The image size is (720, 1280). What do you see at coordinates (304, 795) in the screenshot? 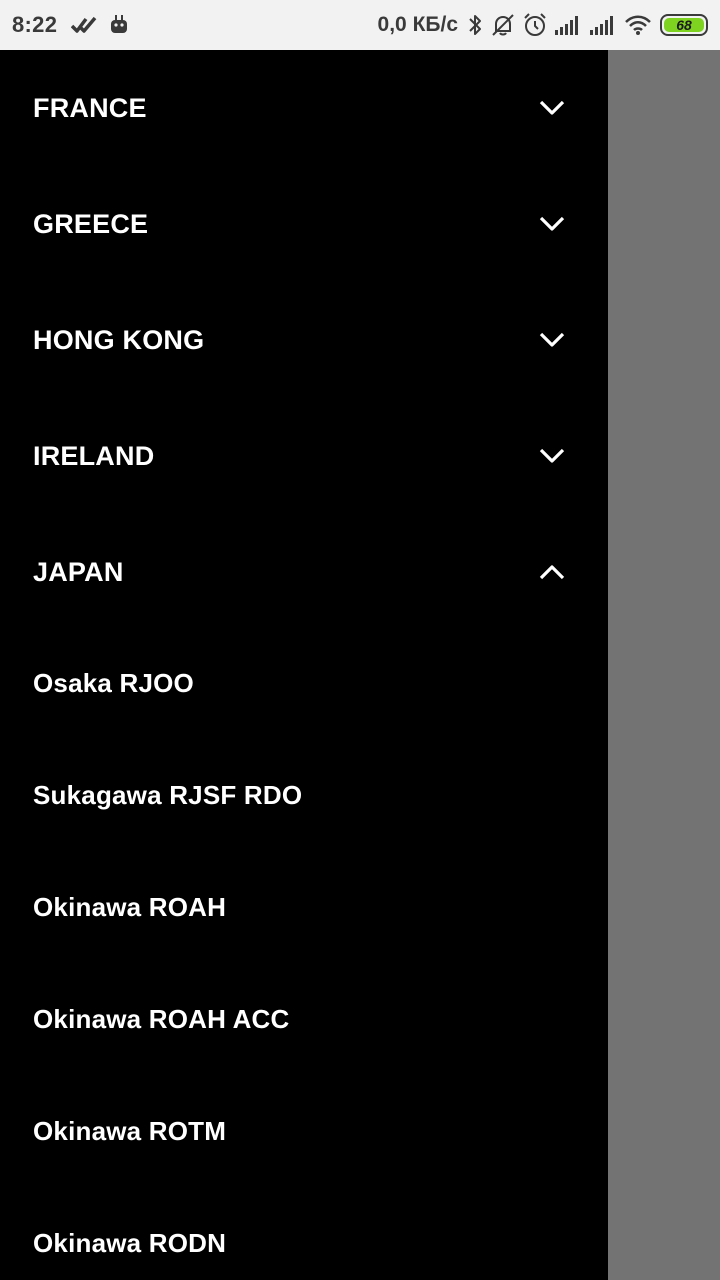
I see `station-item: Sukagawa RJSF RDO` at bounding box center [304, 795].